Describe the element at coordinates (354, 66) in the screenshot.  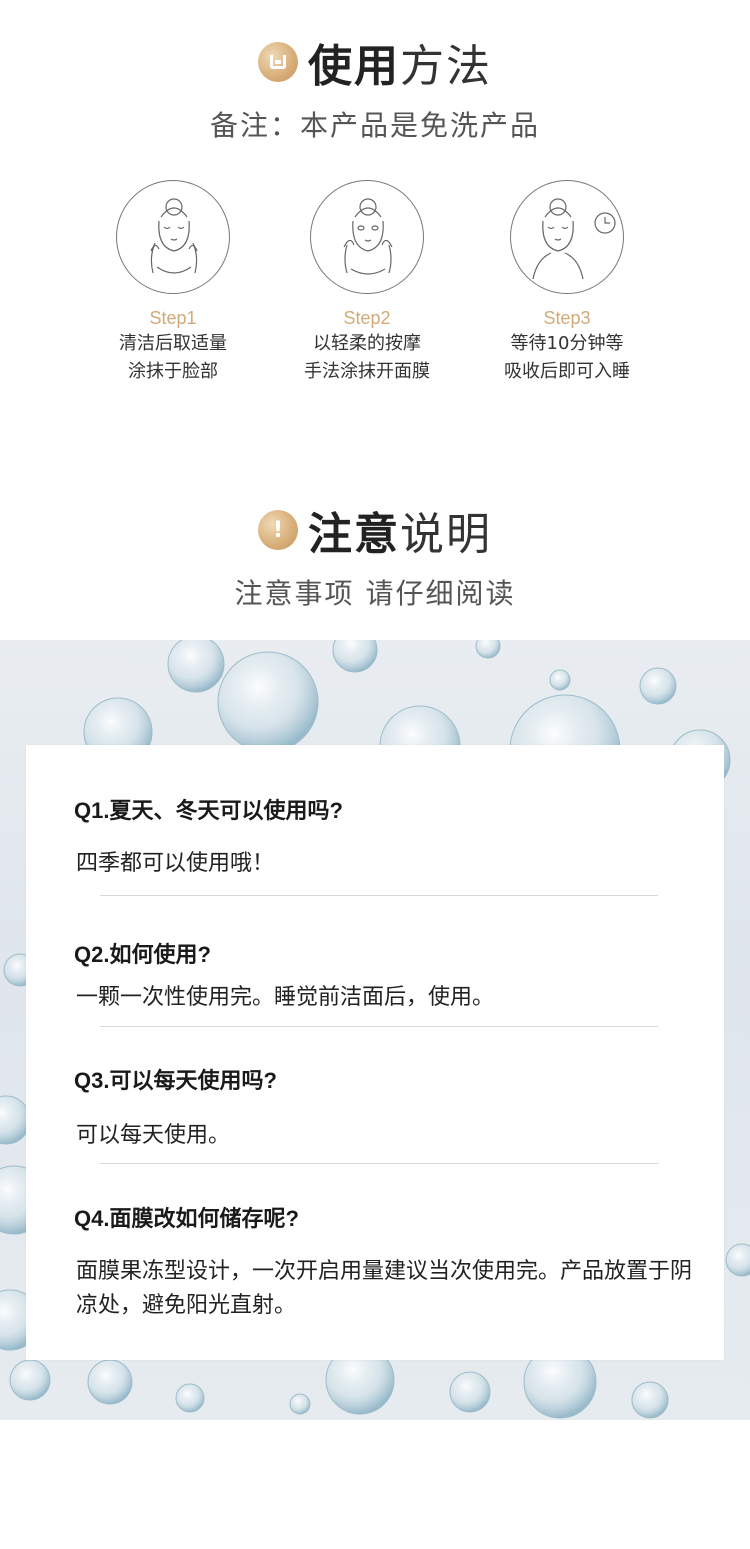
I see `usage-title-bold: 使用` at that location.